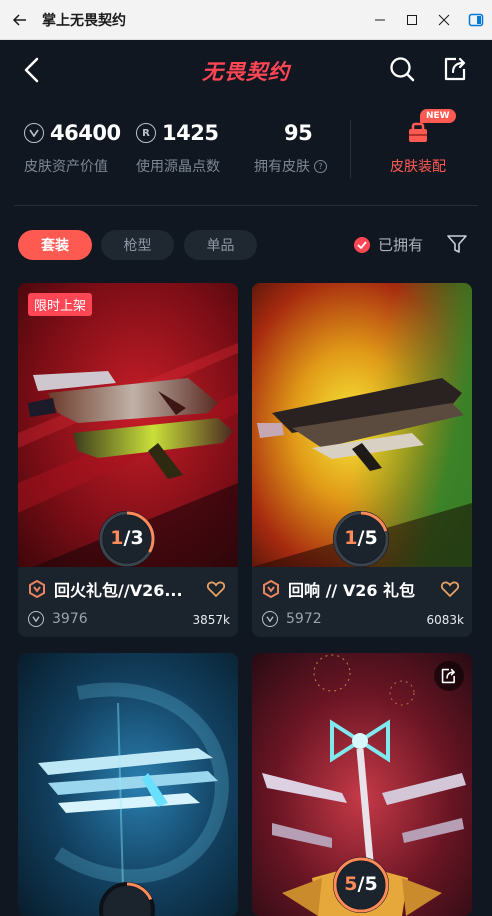  What do you see at coordinates (246, 150) in the screenshot?
I see `stats-panel: 46400 皮肤资产价值 R 1425 使用源晶点数 95 拥有皮肤 ? NEW` at bounding box center [246, 150].